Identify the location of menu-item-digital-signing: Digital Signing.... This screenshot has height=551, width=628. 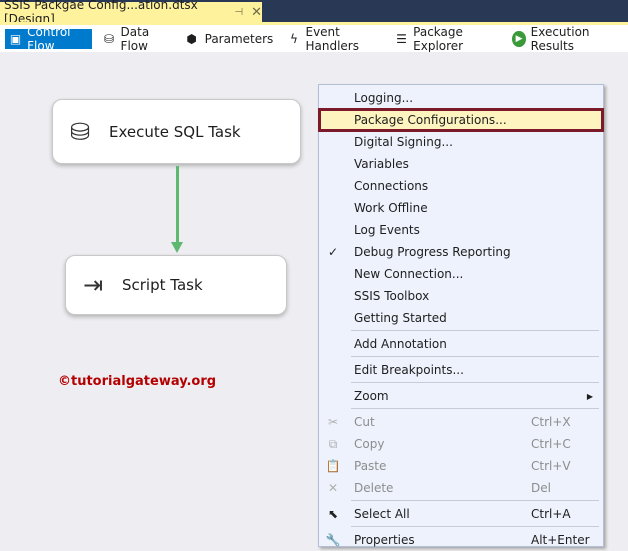
(461, 142).